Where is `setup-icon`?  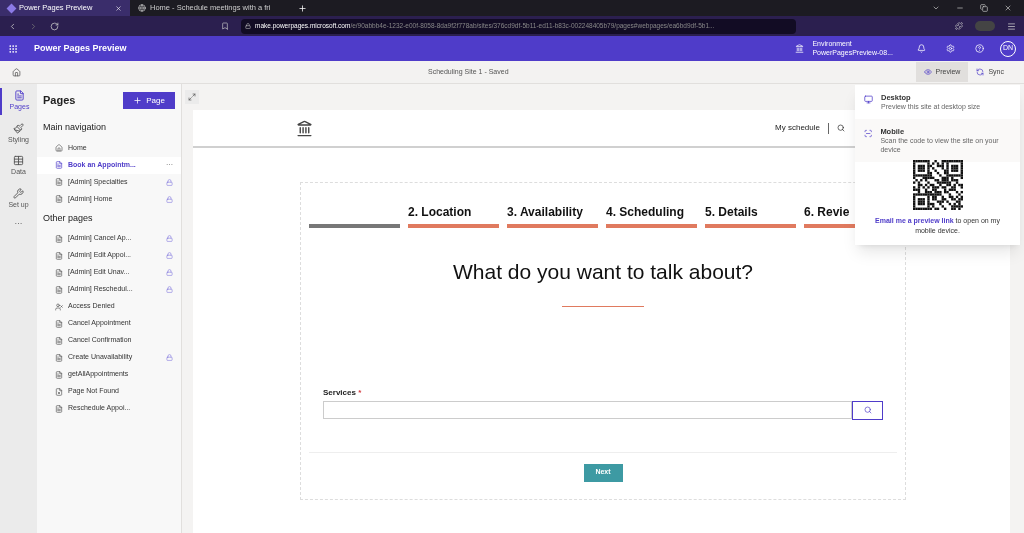
setup-icon is located at coordinates (18, 193).